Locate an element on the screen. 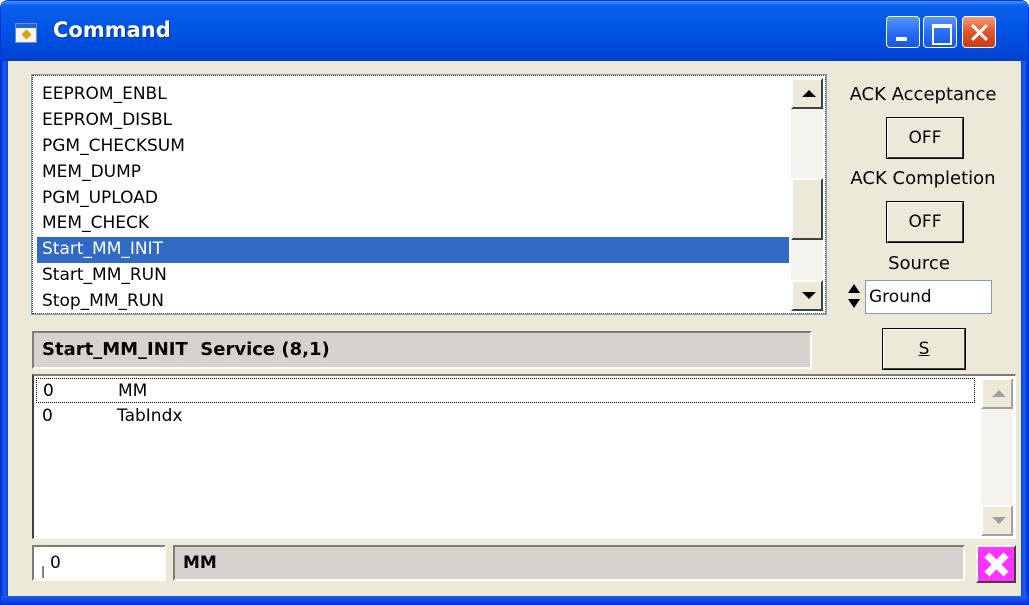  ack-acceptance-value: OFF is located at coordinates (925, 138).